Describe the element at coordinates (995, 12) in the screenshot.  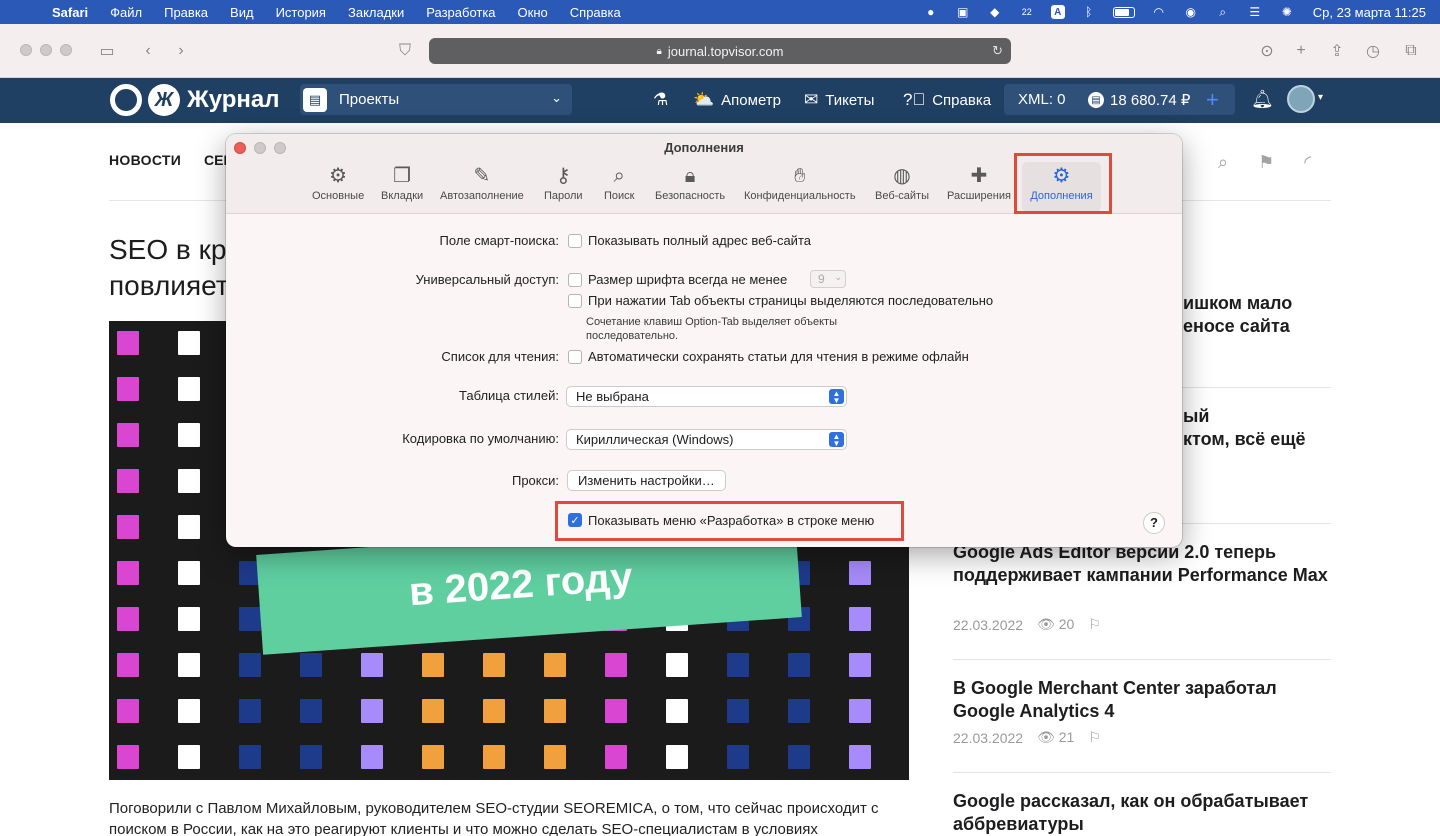
I see `elephant-icon: ◆` at that location.